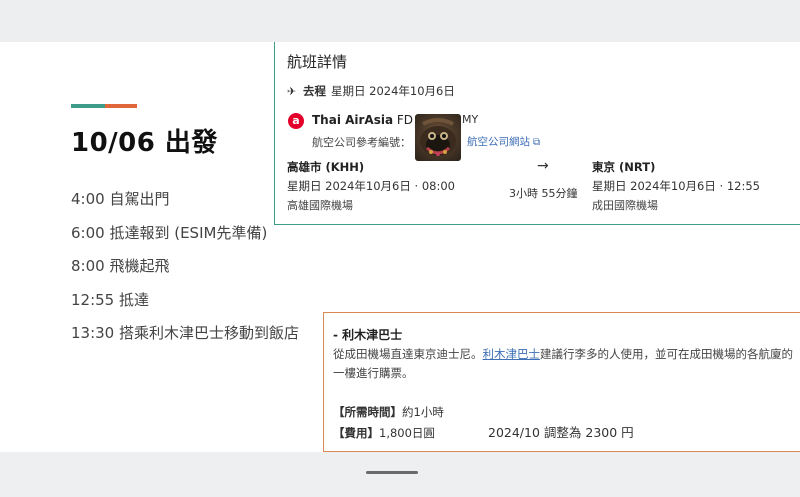 This screenshot has width=800, height=497. Describe the element at coordinates (625, 205) in the screenshot. I see `arrival-airport: 成田國際機場` at that location.